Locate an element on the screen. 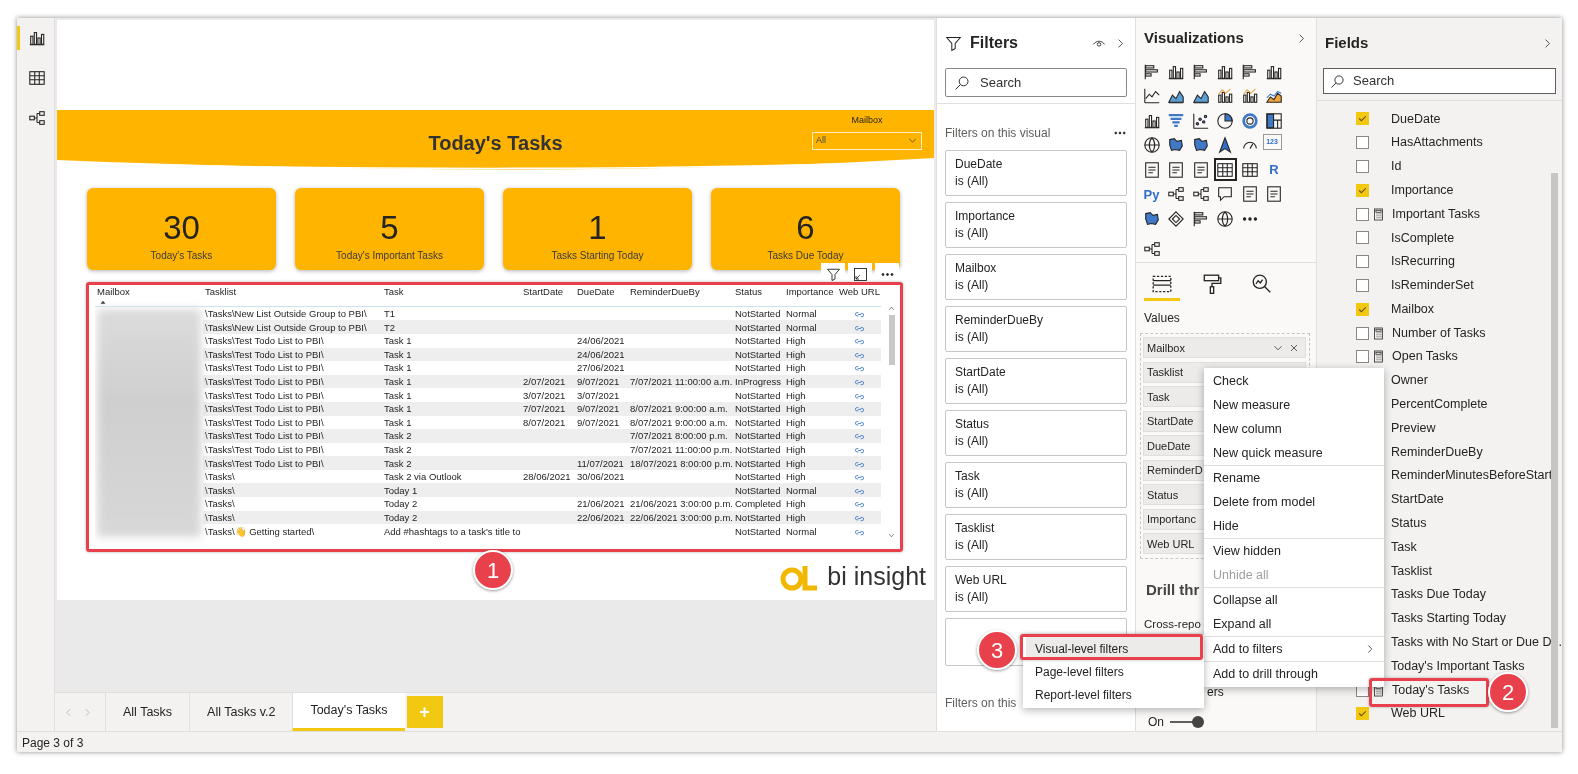  kpi-label: Today's Tasks is located at coordinates (181, 256).